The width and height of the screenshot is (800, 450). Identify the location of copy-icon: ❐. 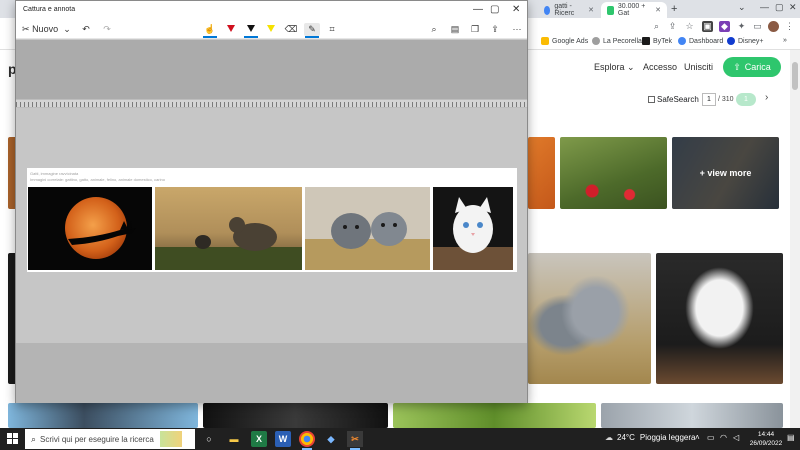
(475, 29).